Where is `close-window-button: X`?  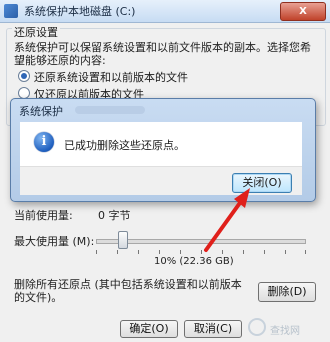 close-window-button: X is located at coordinates (303, 11).